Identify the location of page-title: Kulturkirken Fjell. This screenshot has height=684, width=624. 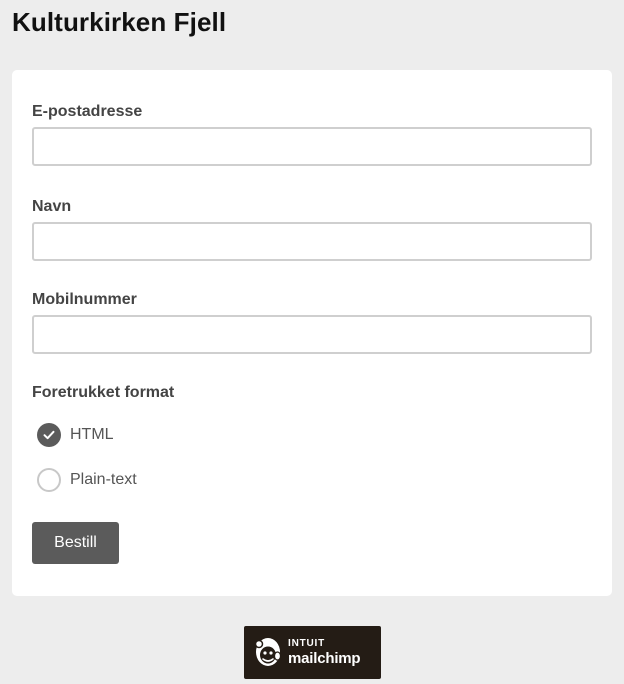
(119, 22).